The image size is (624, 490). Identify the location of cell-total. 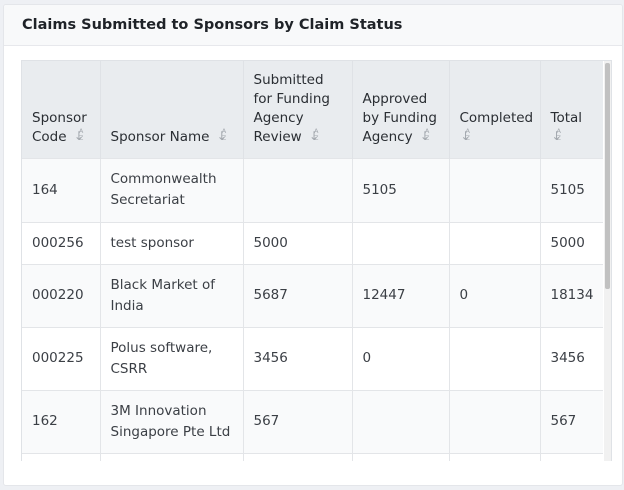
(571, 456).